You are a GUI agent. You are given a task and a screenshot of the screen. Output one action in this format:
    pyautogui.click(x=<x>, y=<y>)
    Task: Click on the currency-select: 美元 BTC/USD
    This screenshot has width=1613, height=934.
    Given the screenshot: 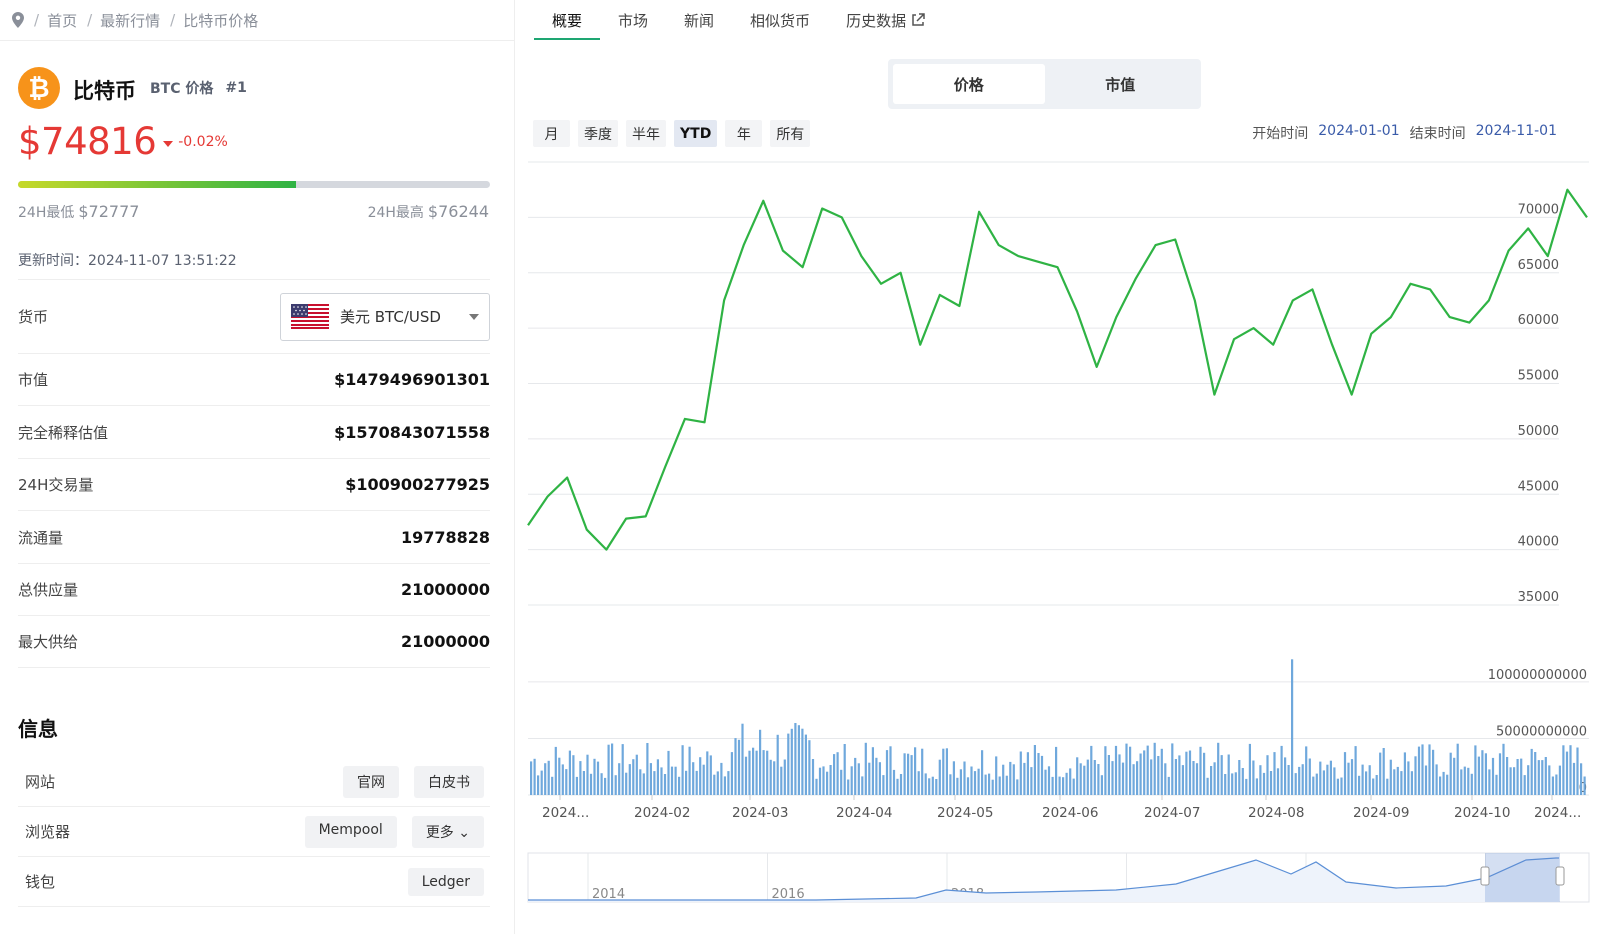 What is the action you would take?
    pyautogui.click(x=385, y=316)
    